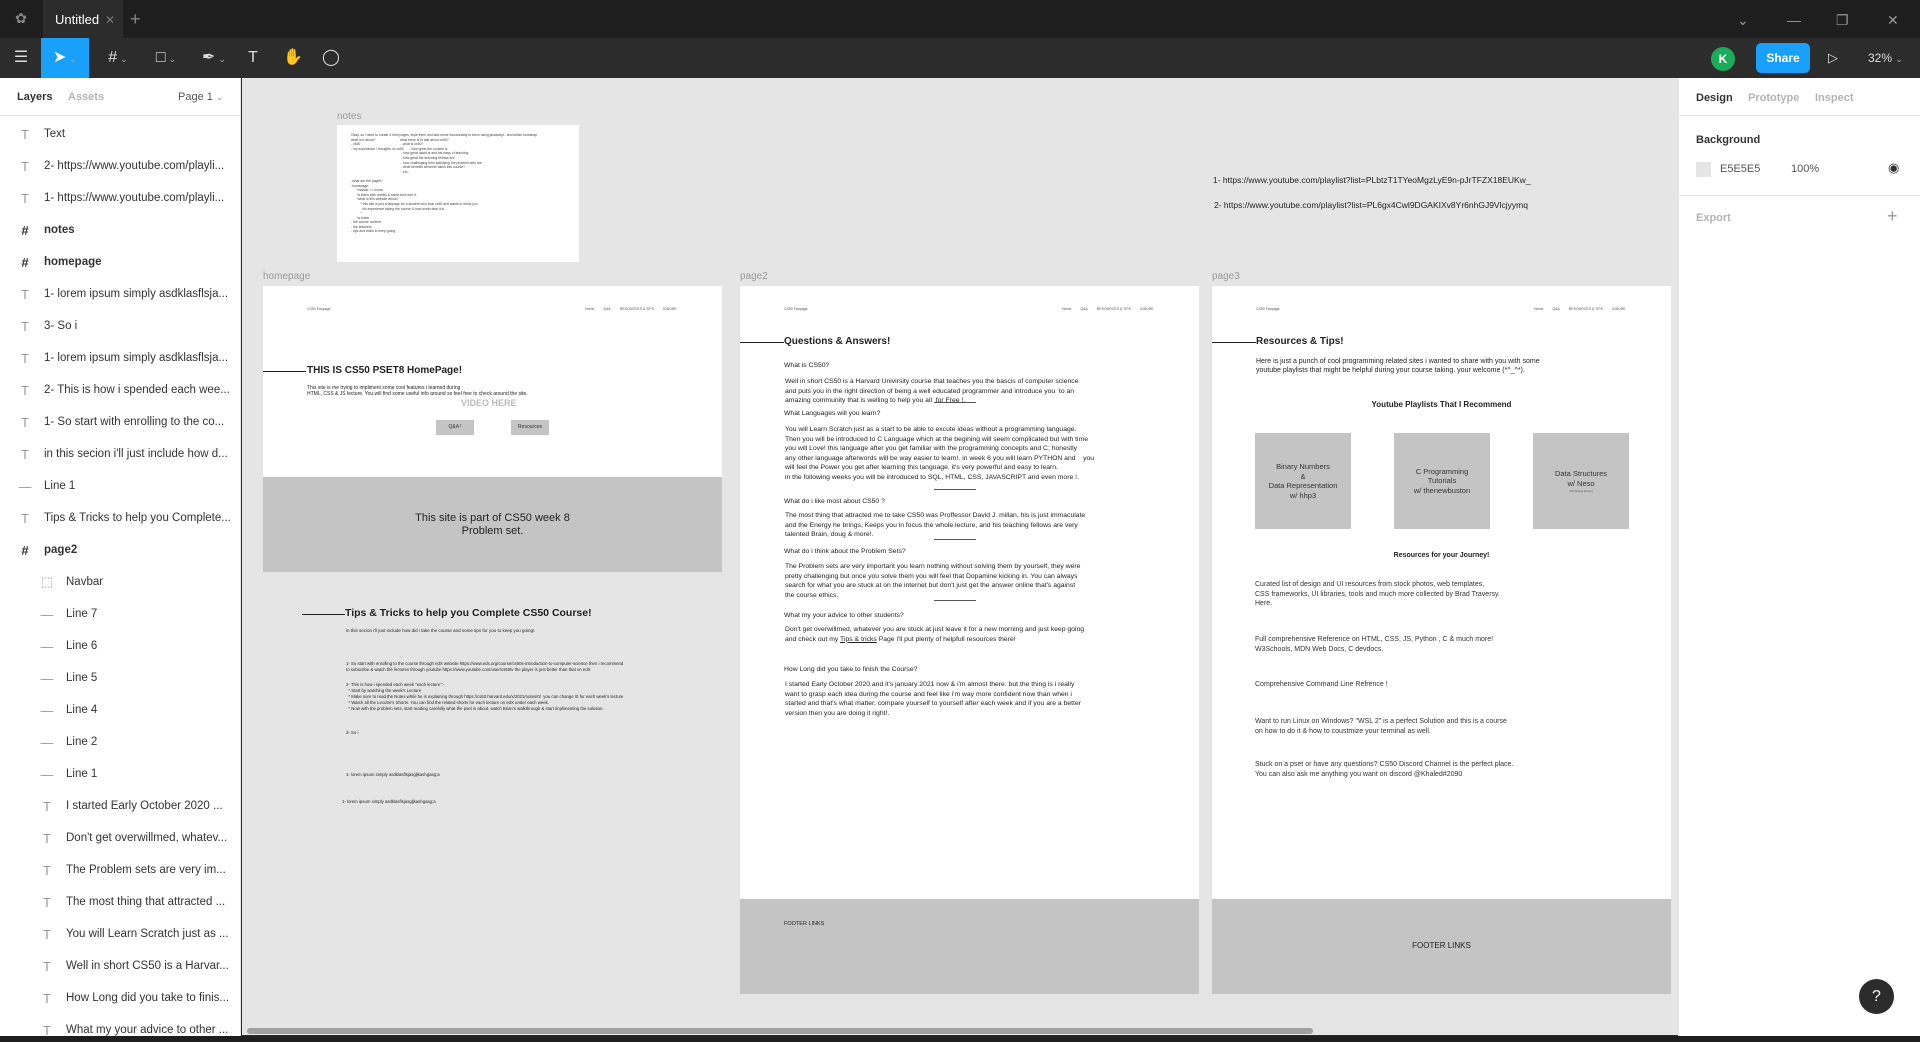 The width and height of the screenshot is (1920, 1042). What do you see at coordinates (34, 97) in the screenshot?
I see `tab-layers: Layers` at bounding box center [34, 97].